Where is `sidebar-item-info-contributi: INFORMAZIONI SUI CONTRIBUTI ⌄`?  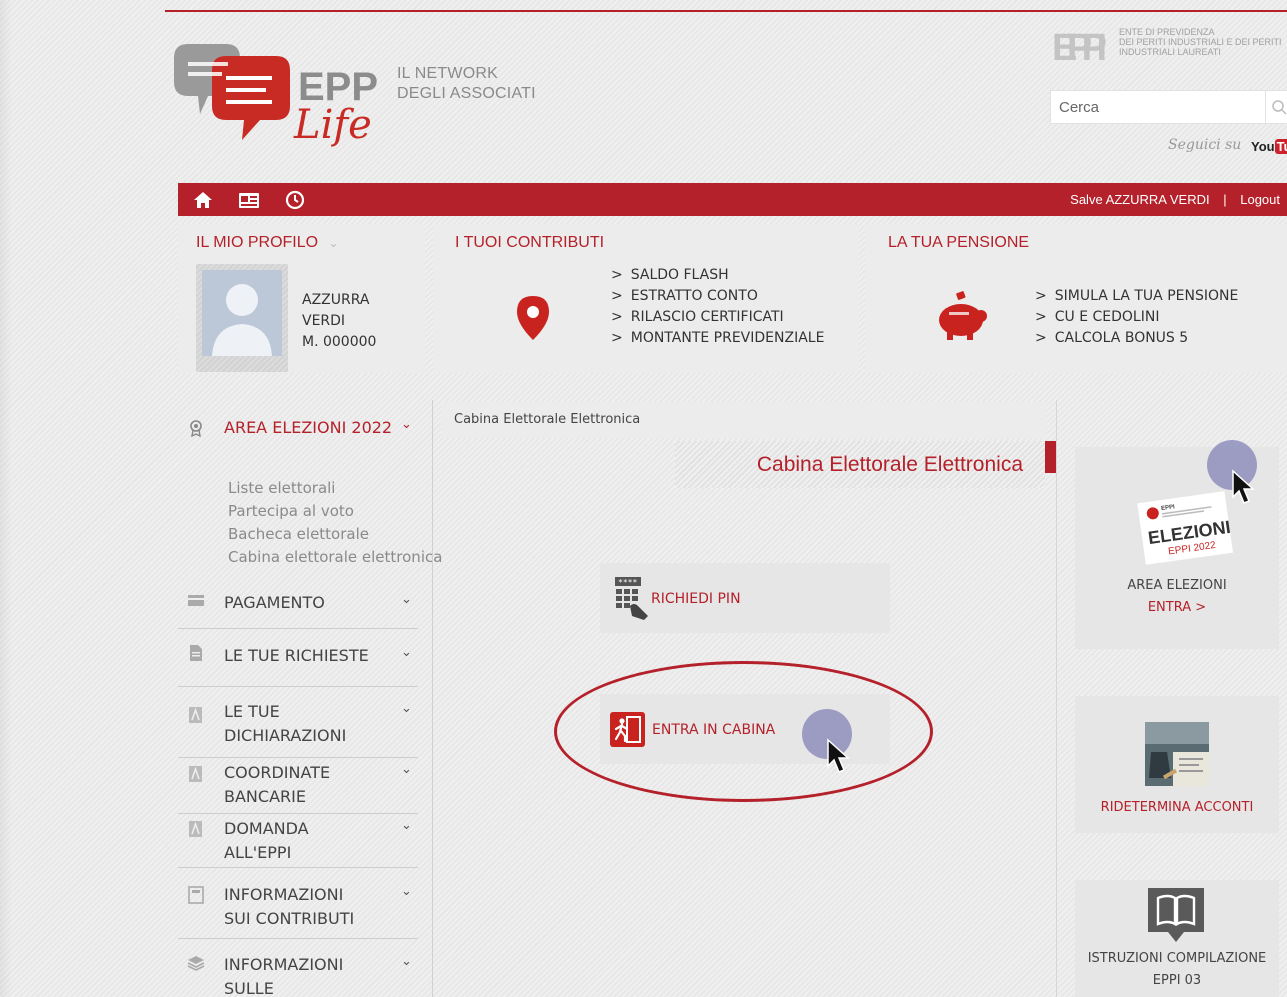 sidebar-item-info-contributi: INFORMAZIONI SUI CONTRIBUTI ⌄ is located at coordinates (298, 904).